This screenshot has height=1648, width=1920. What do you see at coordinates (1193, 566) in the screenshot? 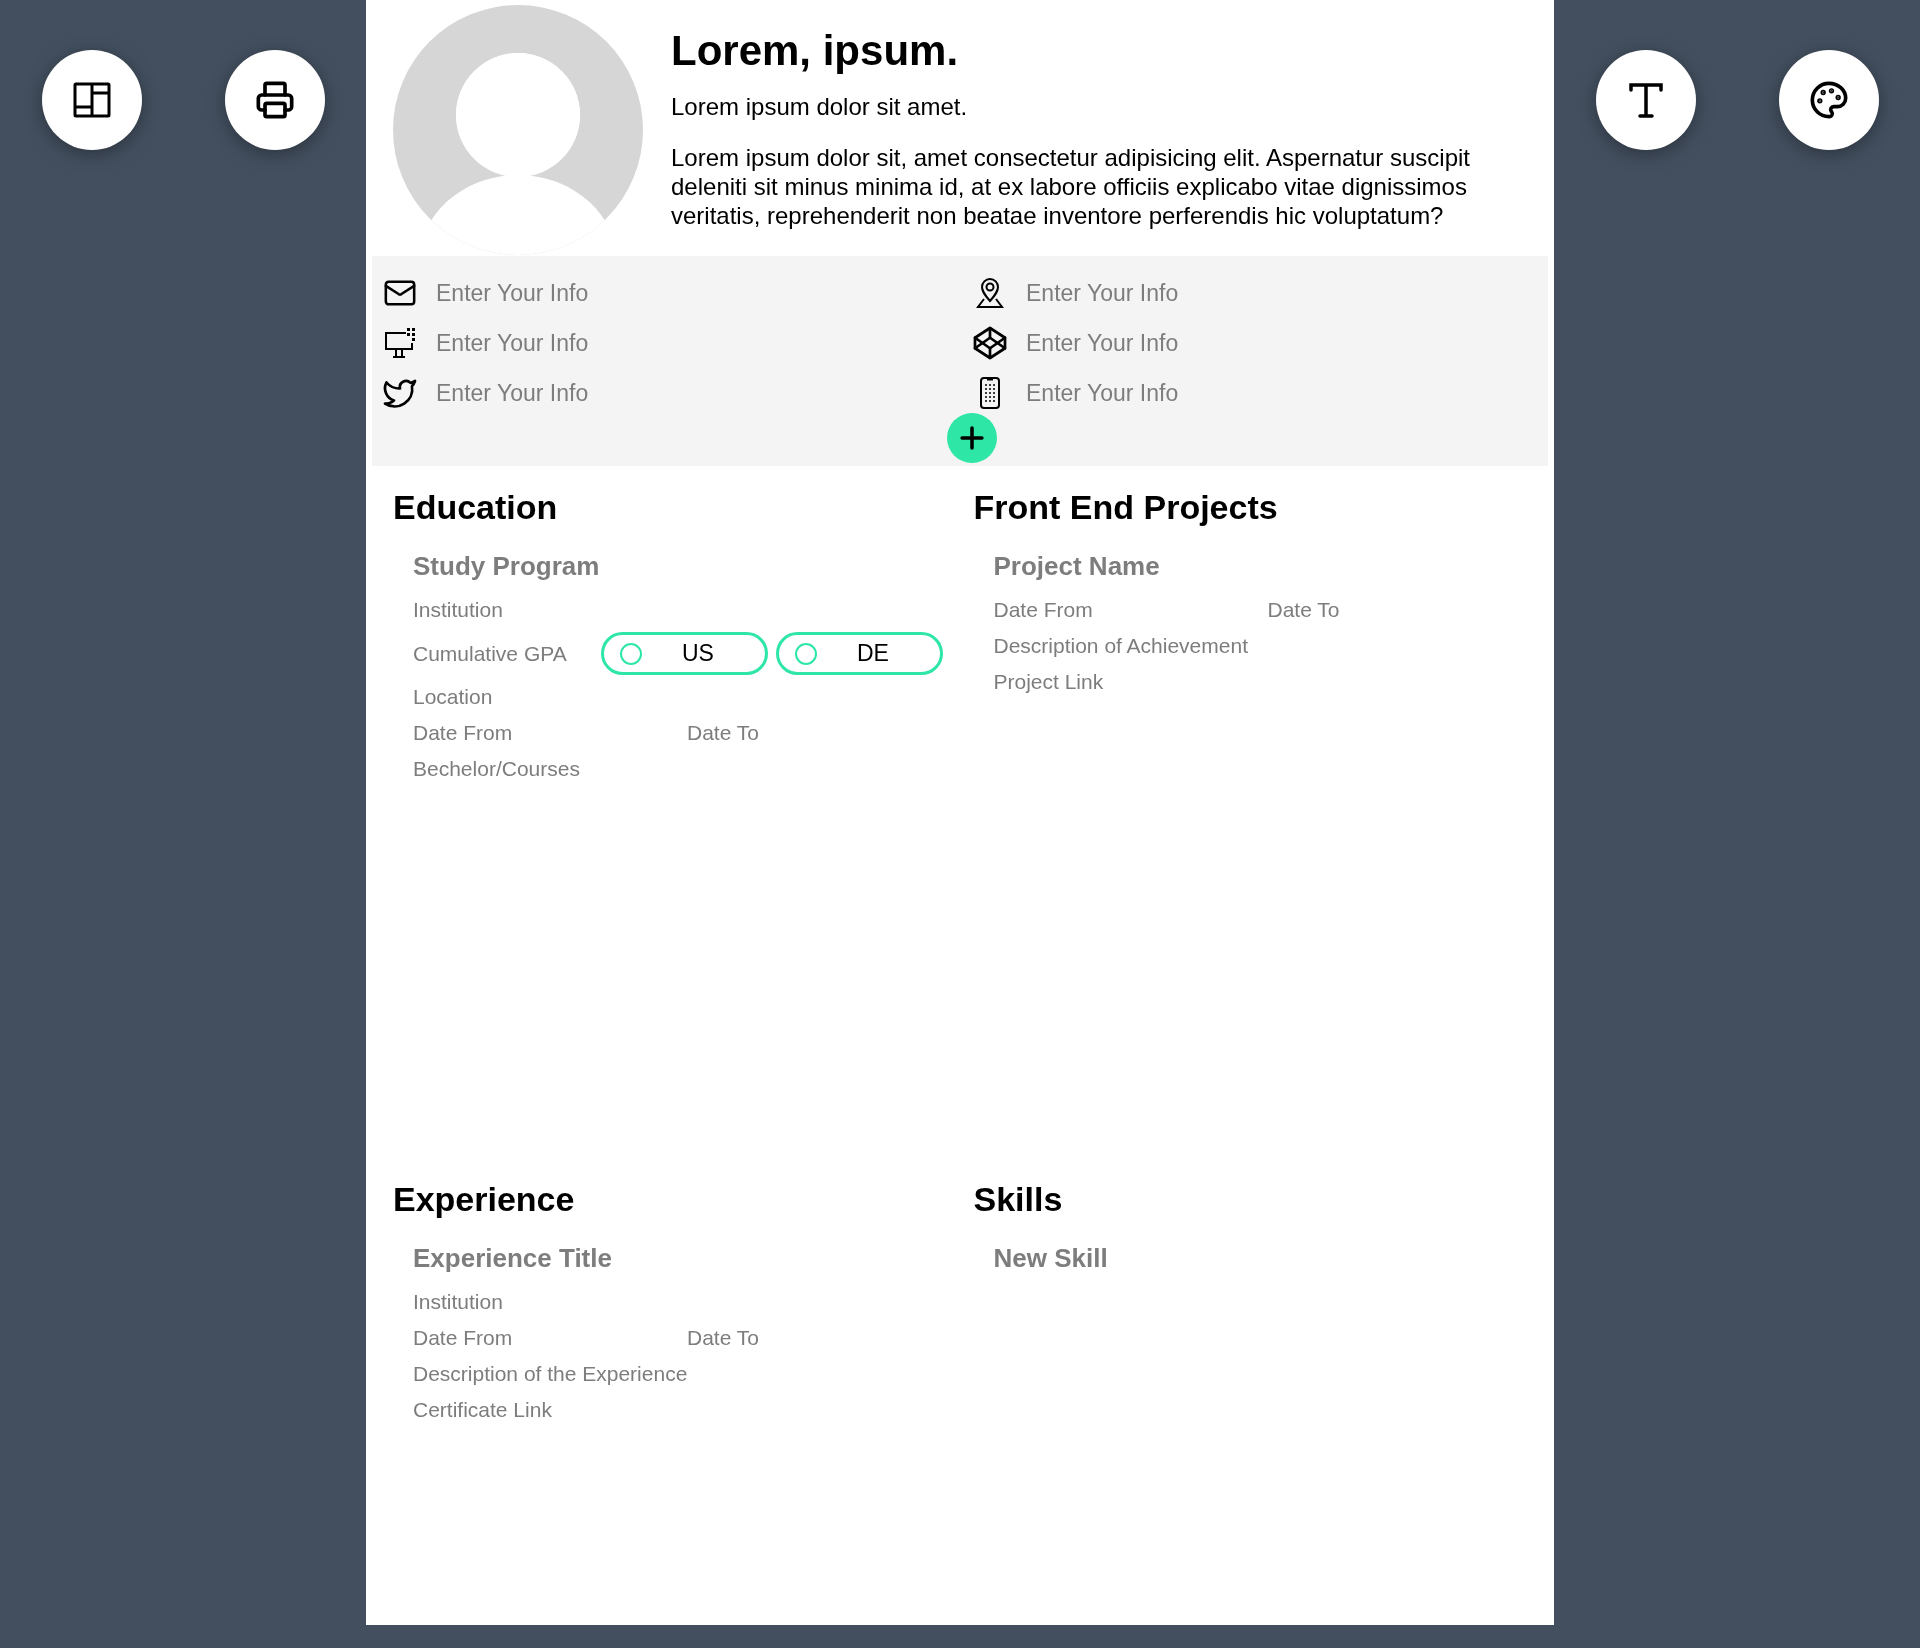
I see `title-field: Project Name` at bounding box center [1193, 566].